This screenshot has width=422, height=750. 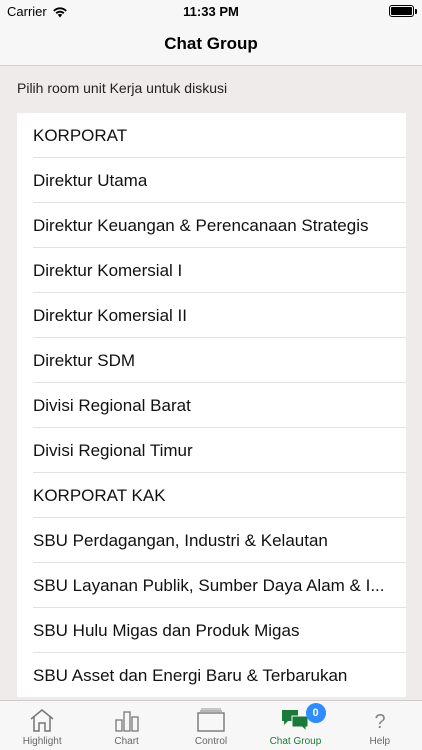 I want to click on room-row-direktur-sdm: Direktur SDM, so click(x=211, y=360).